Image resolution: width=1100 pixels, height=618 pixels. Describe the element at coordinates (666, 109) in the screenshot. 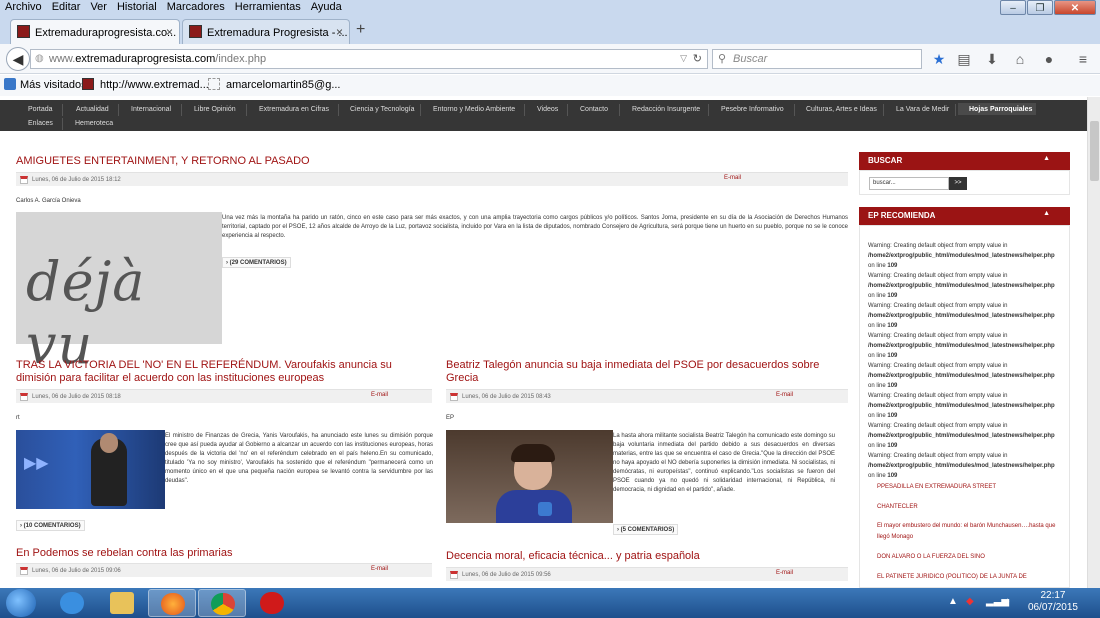

I see `nav-redaccion-insurgente: Redacción Insurgente` at that location.